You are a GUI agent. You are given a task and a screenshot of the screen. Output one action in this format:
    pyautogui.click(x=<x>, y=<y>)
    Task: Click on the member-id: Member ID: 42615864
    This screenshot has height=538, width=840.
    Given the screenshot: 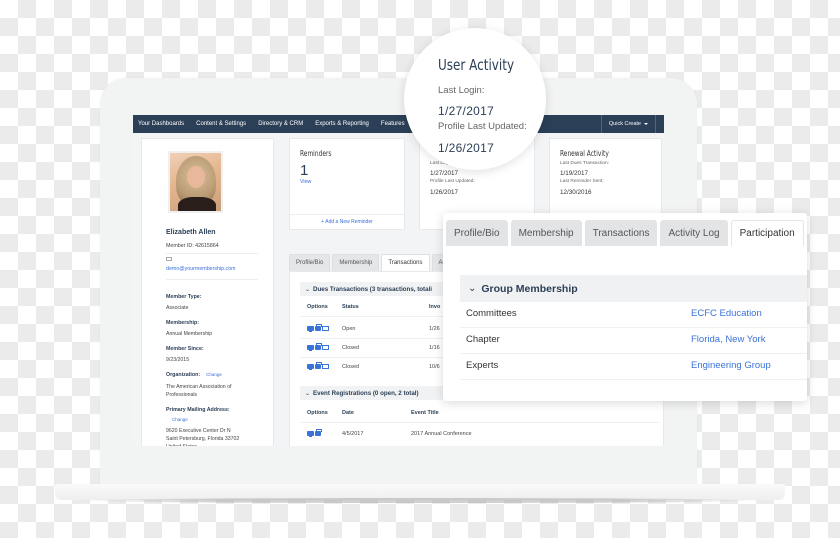 What is the action you would take?
    pyautogui.click(x=192, y=246)
    